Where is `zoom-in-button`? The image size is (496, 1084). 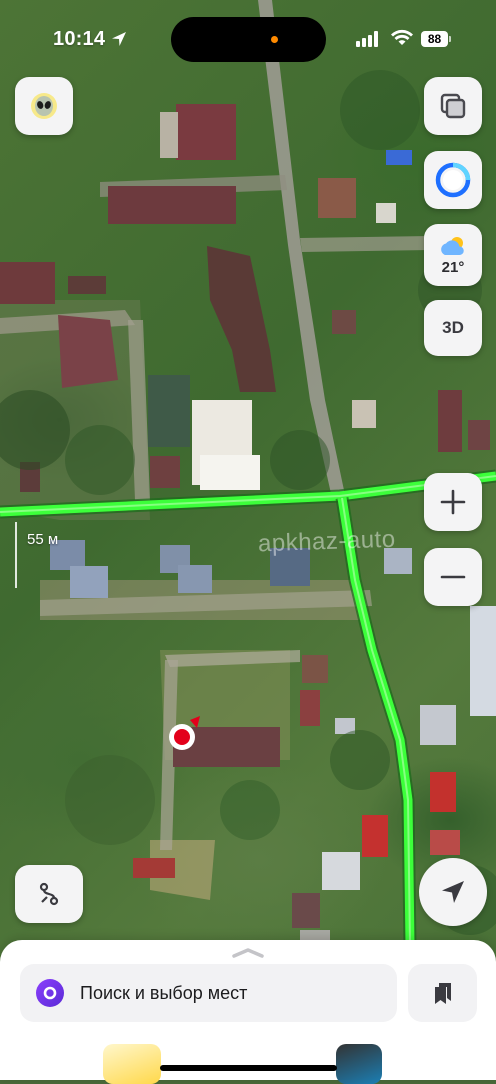 zoom-in-button is located at coordinates (453, 502).